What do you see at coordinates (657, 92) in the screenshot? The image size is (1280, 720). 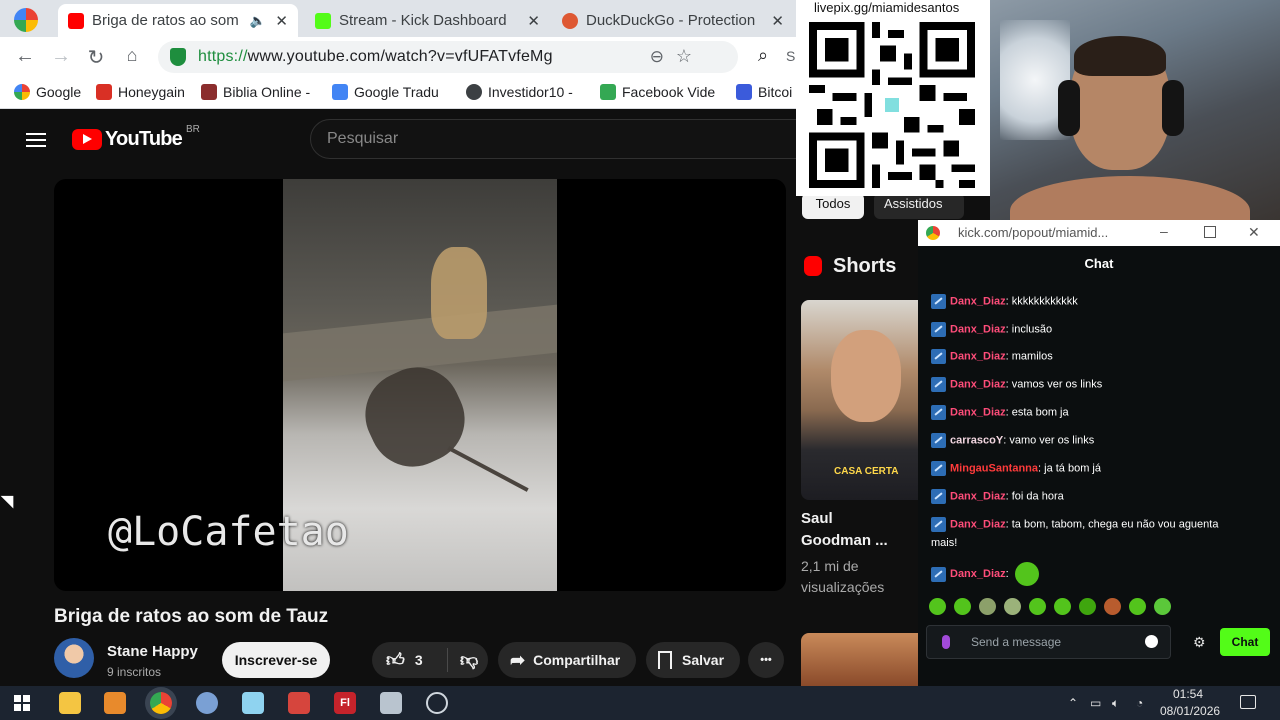 I see `bookmark-facebook-video: Facebook Vide` at bounding box center [657, 92].